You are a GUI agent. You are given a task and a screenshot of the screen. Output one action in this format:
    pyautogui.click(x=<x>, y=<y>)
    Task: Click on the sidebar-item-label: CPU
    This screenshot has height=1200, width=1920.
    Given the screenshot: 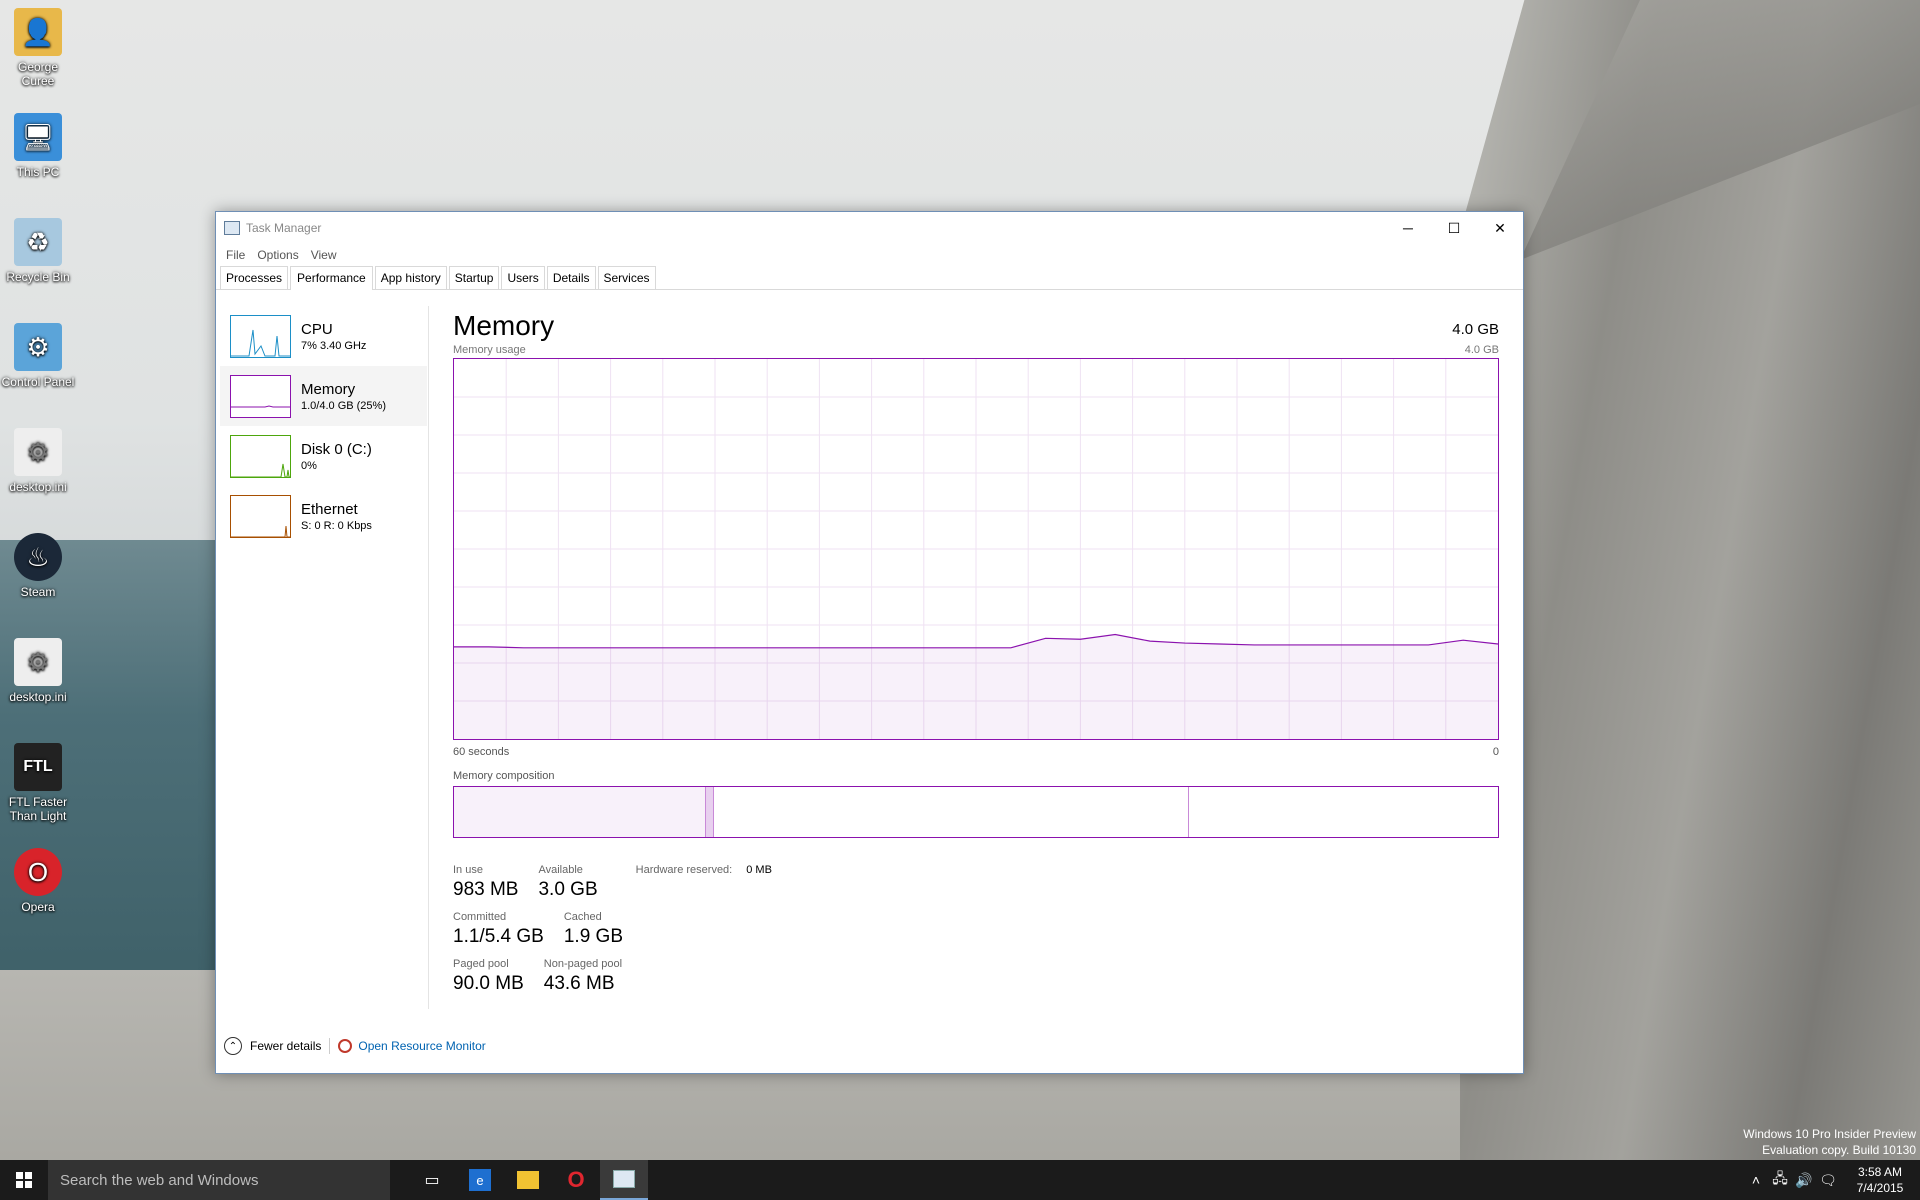 What is the action you would take?
    pyautogui.click(x=317, y=329)
    